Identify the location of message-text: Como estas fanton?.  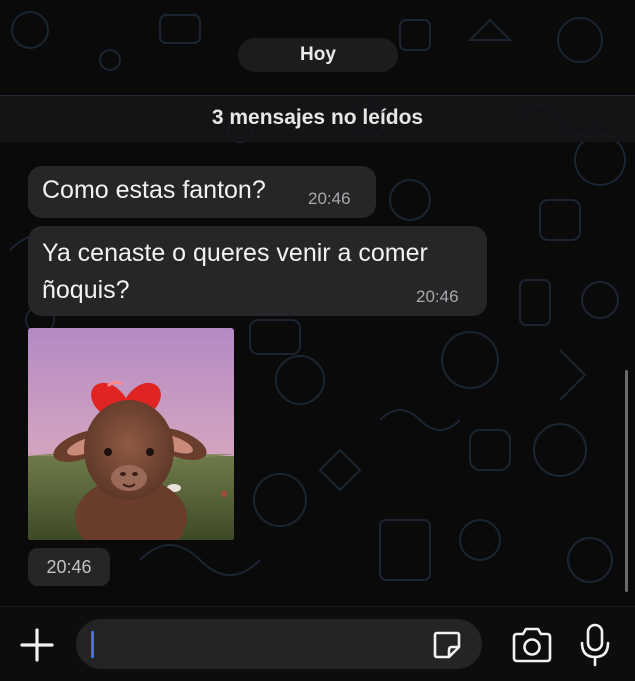
(154, 190).